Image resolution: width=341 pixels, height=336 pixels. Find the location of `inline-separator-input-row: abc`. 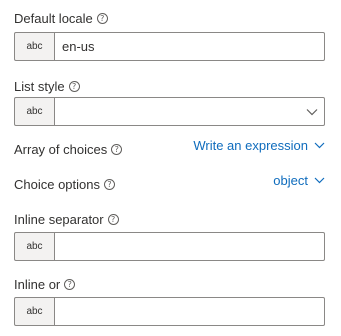

inline-separator-input-row: abc is located at coordinates (169, 246).